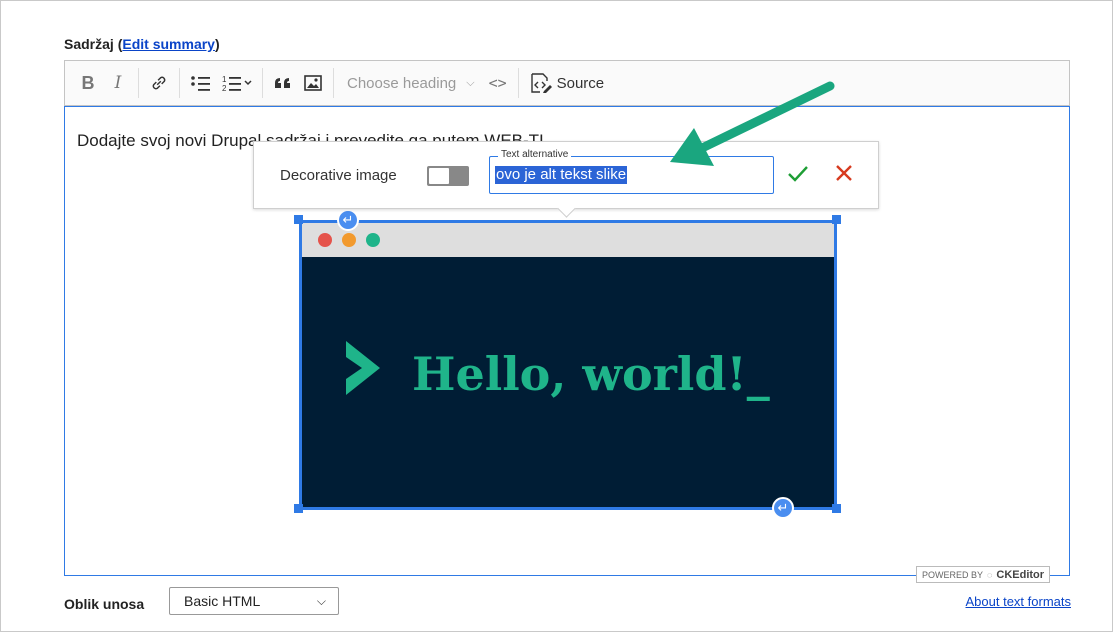 This screenshot has width=1113, height=632. What do you see at coordinates (373, 240) in the screenshot?
I see `window-dot-green` at bounding box center [373, 240].